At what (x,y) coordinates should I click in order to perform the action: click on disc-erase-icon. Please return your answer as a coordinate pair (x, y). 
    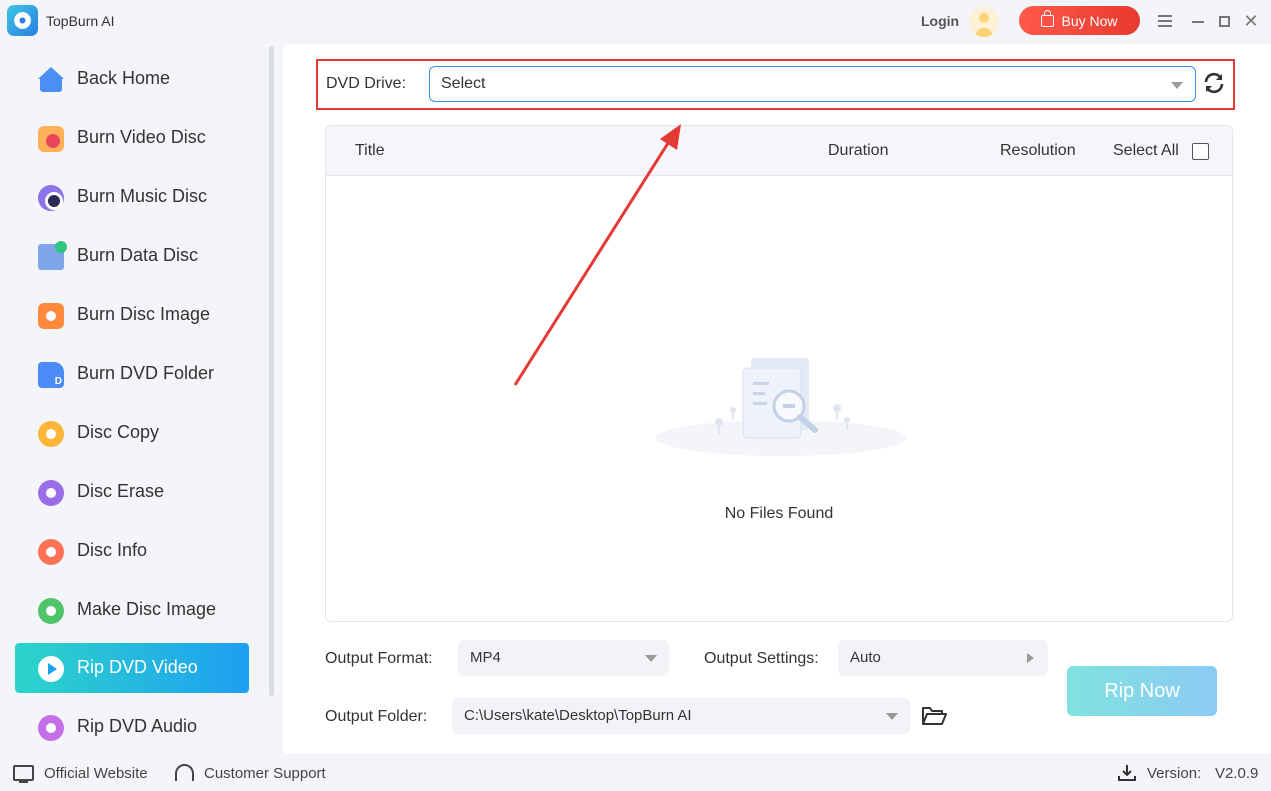
    Looking at the image, I should click on (51, 493).